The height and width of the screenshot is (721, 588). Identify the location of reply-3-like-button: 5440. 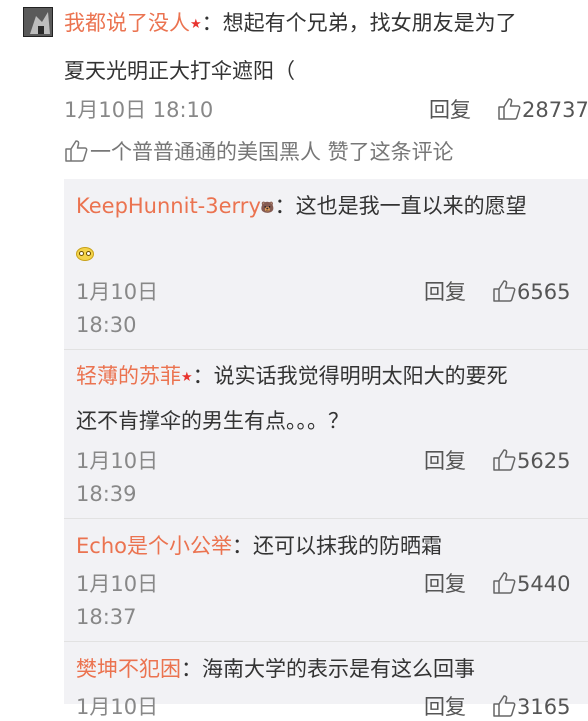
(531, 584).